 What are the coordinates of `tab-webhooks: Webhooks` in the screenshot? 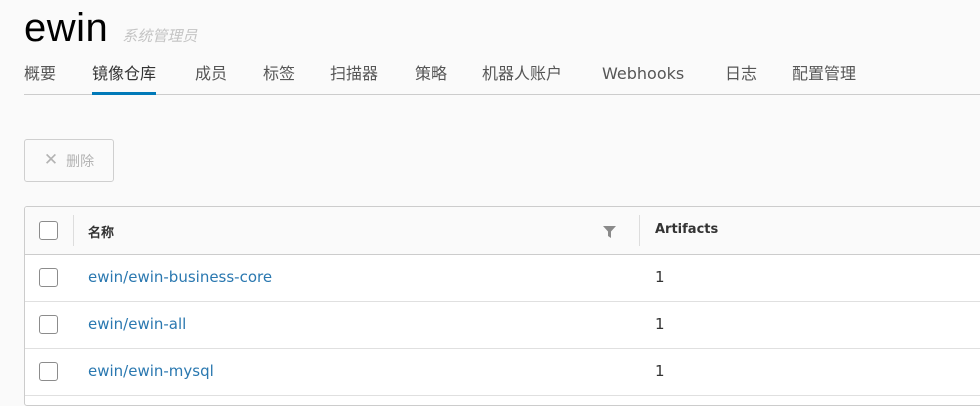 It's located at (643, 75).